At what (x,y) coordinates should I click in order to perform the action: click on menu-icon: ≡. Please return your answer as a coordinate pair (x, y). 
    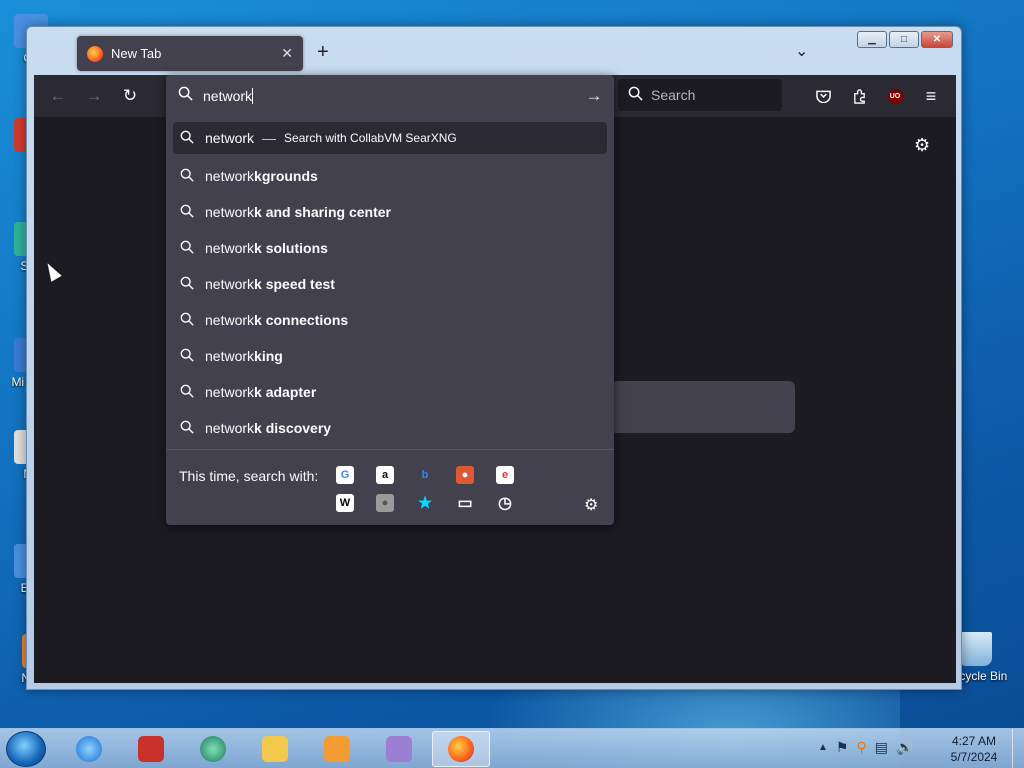
    Looking at the image, I should click on (931, 96).